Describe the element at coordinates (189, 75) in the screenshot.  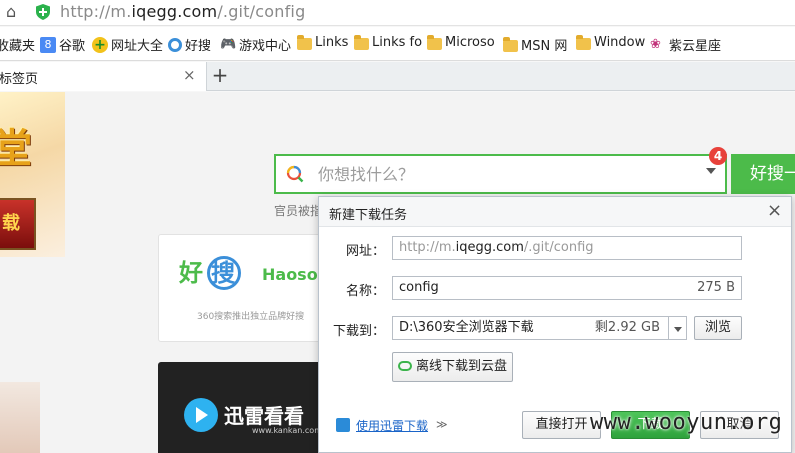
I see `tab-close-icon: ×` at that location.